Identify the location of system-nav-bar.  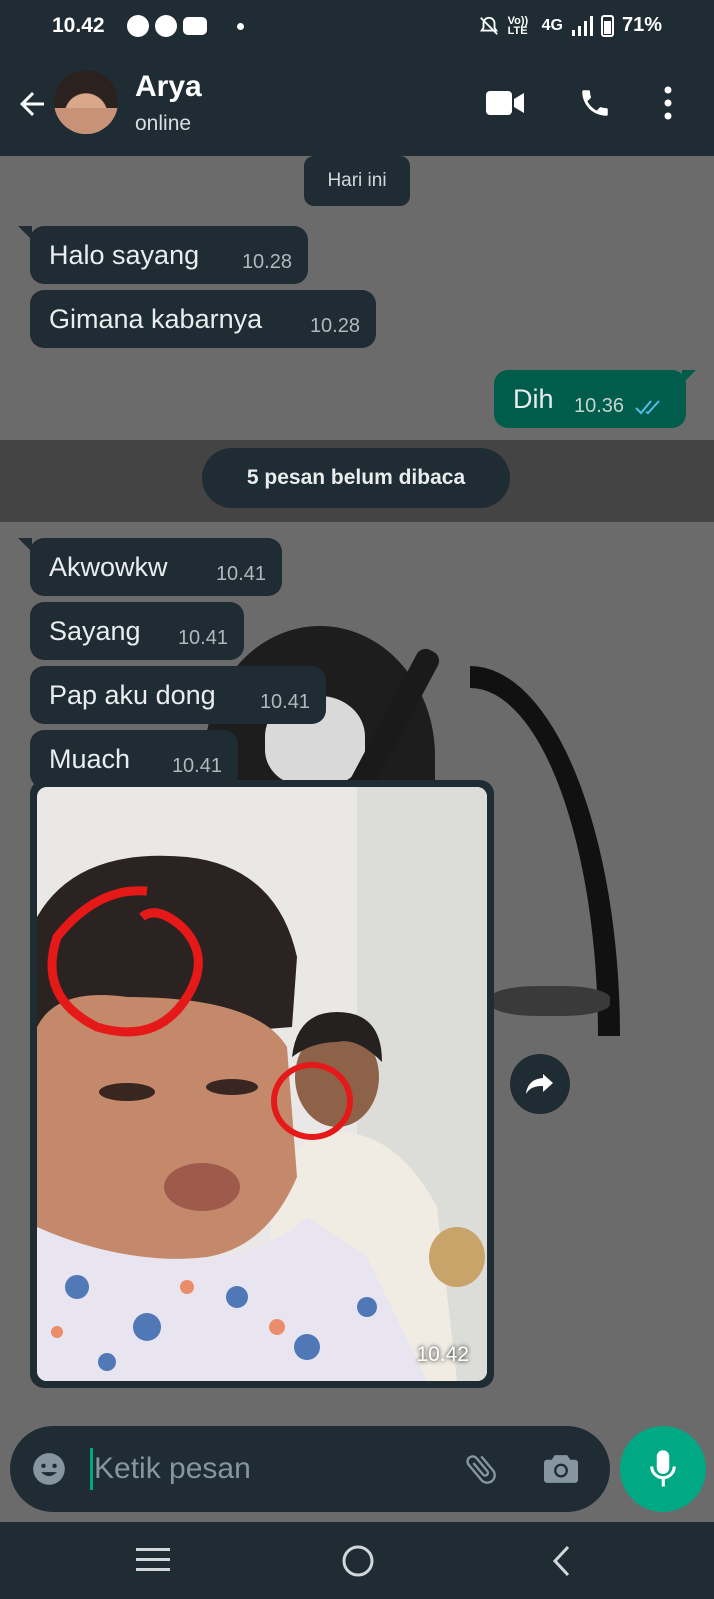
(357, 1560).